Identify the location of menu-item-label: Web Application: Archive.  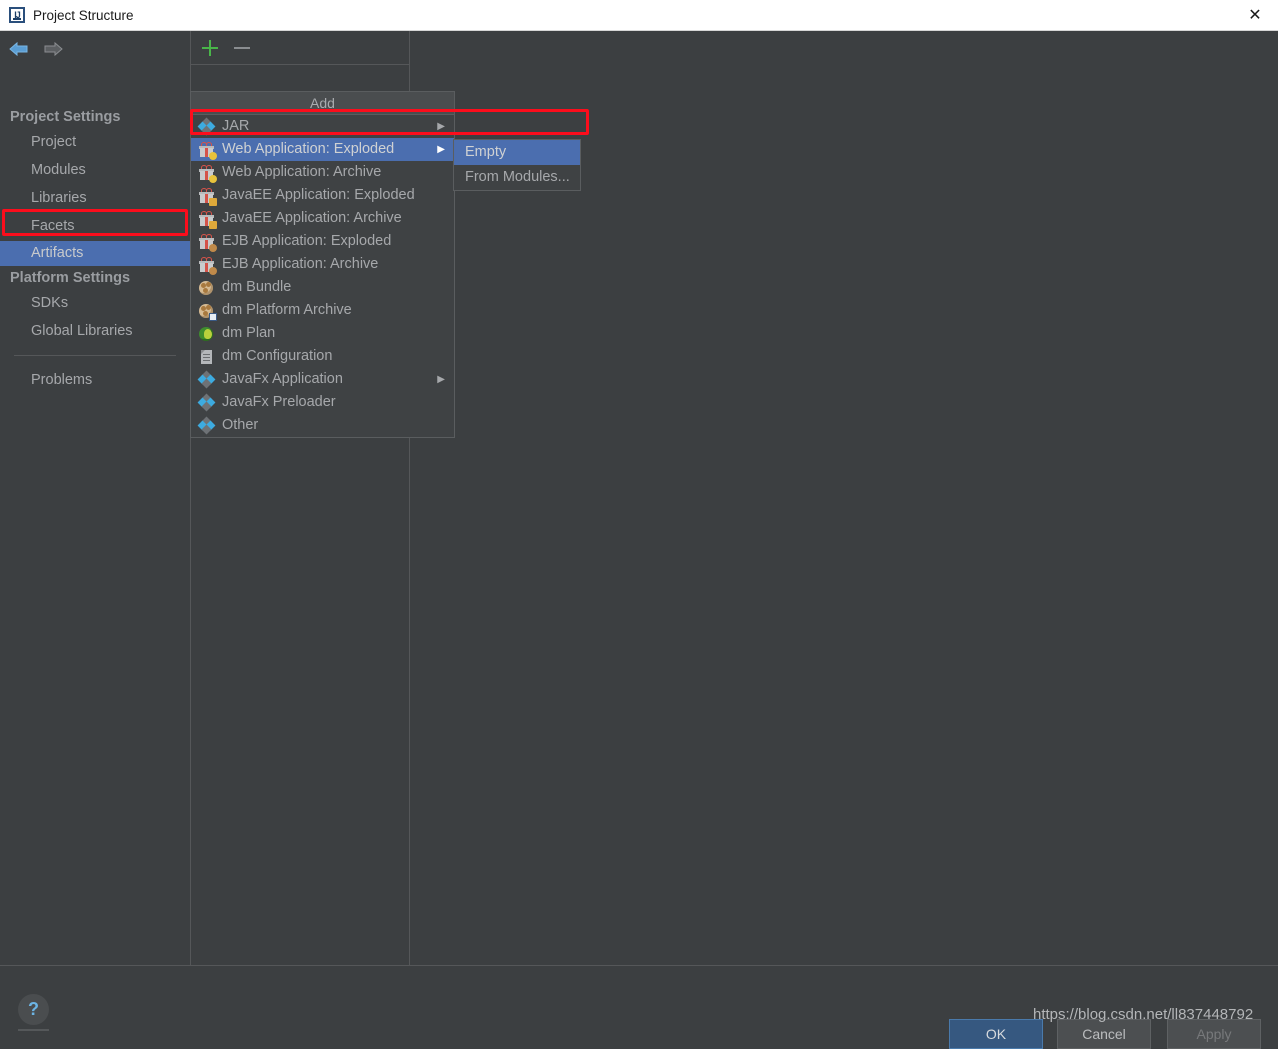
(302, 172).